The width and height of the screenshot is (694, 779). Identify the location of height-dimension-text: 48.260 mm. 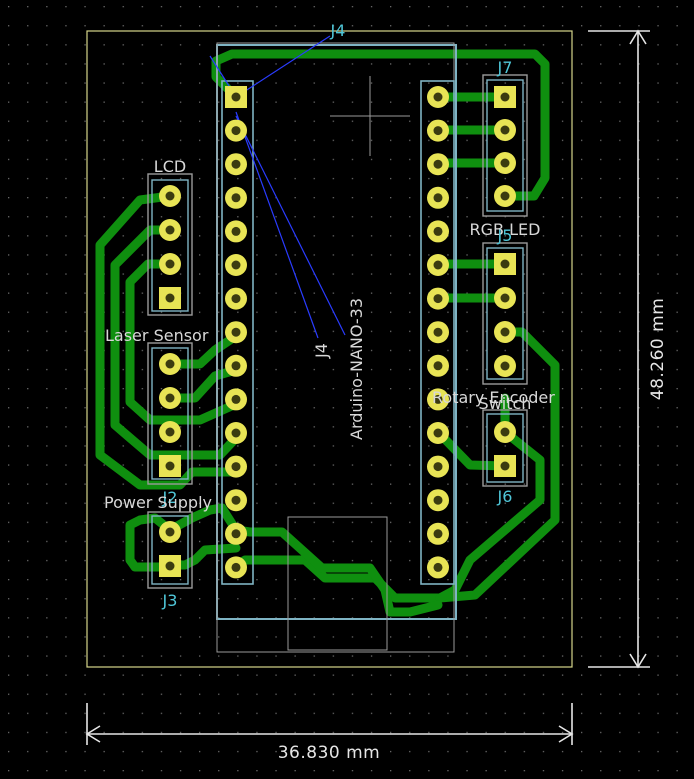
(658, 349).